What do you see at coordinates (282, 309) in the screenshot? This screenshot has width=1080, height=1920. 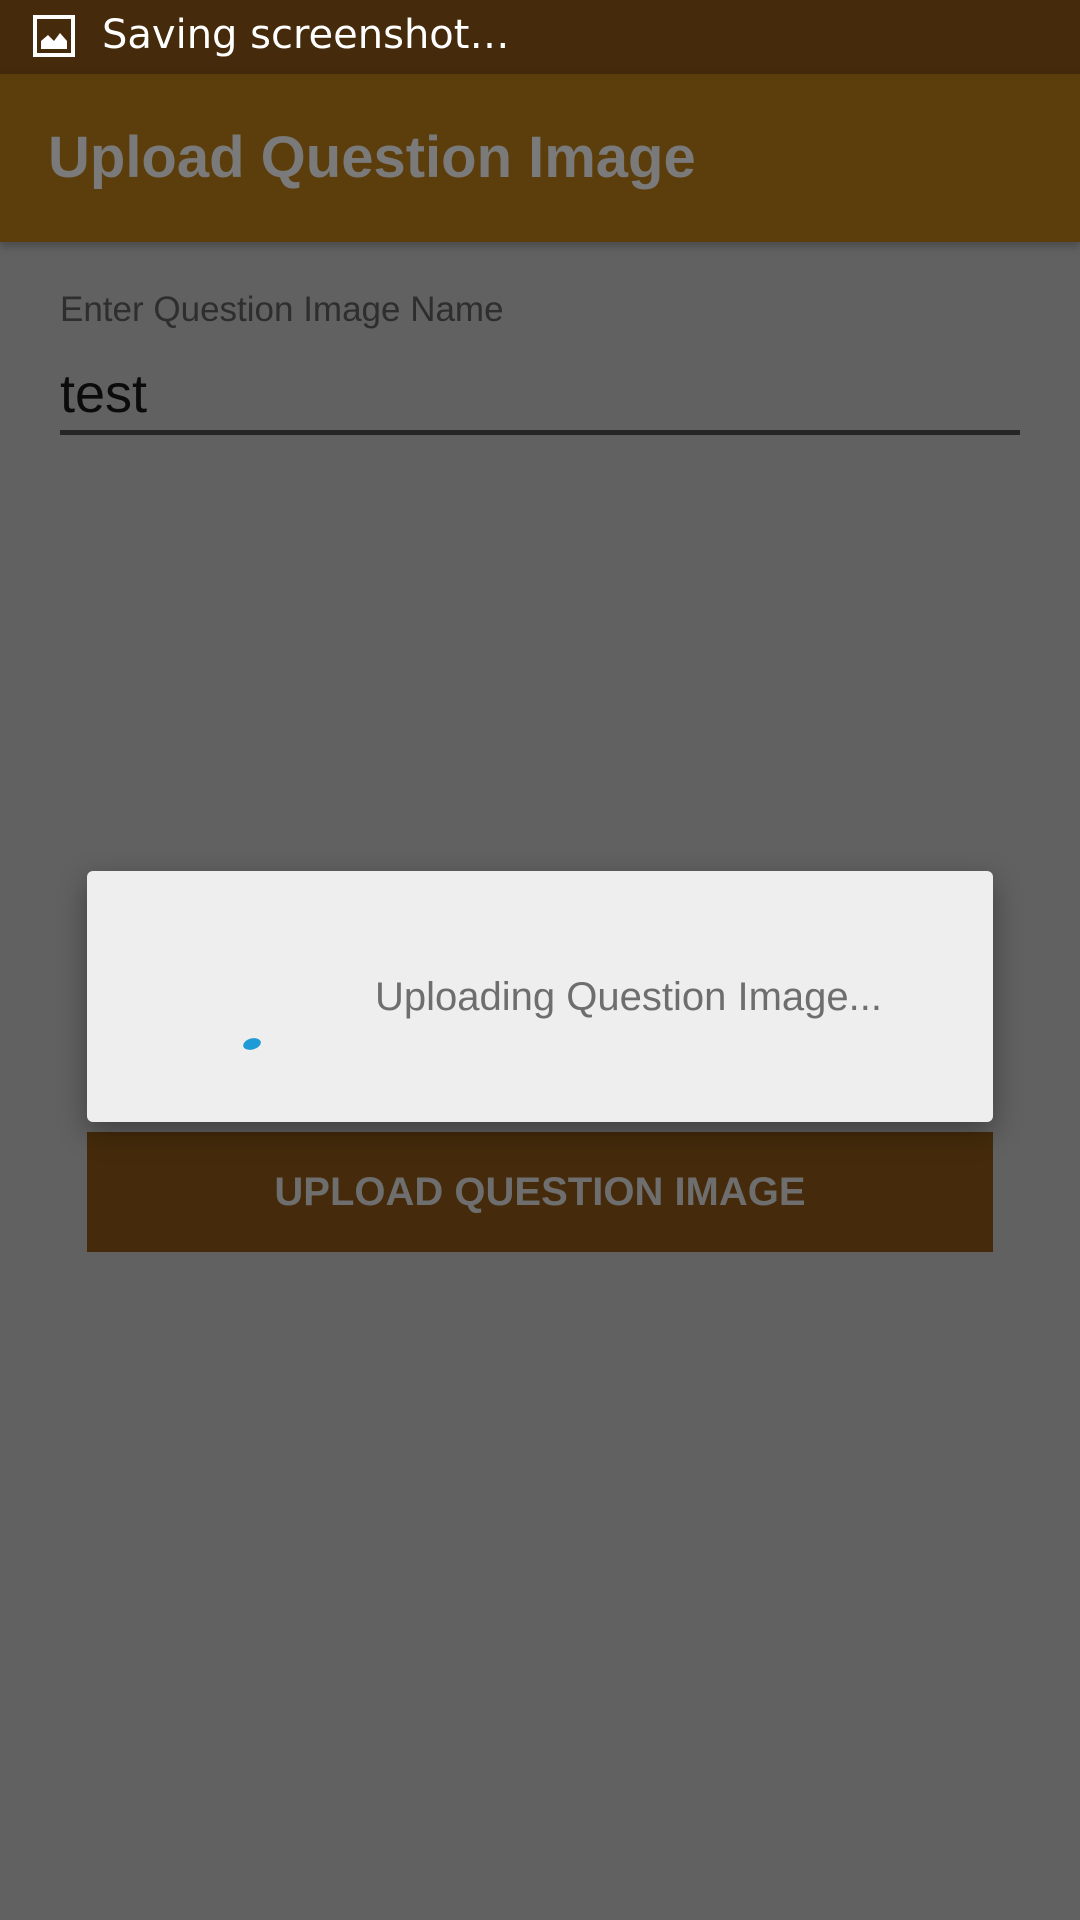 I see `question-image-name-label: Enter Question Image Name` at bounding box center [282, 309].